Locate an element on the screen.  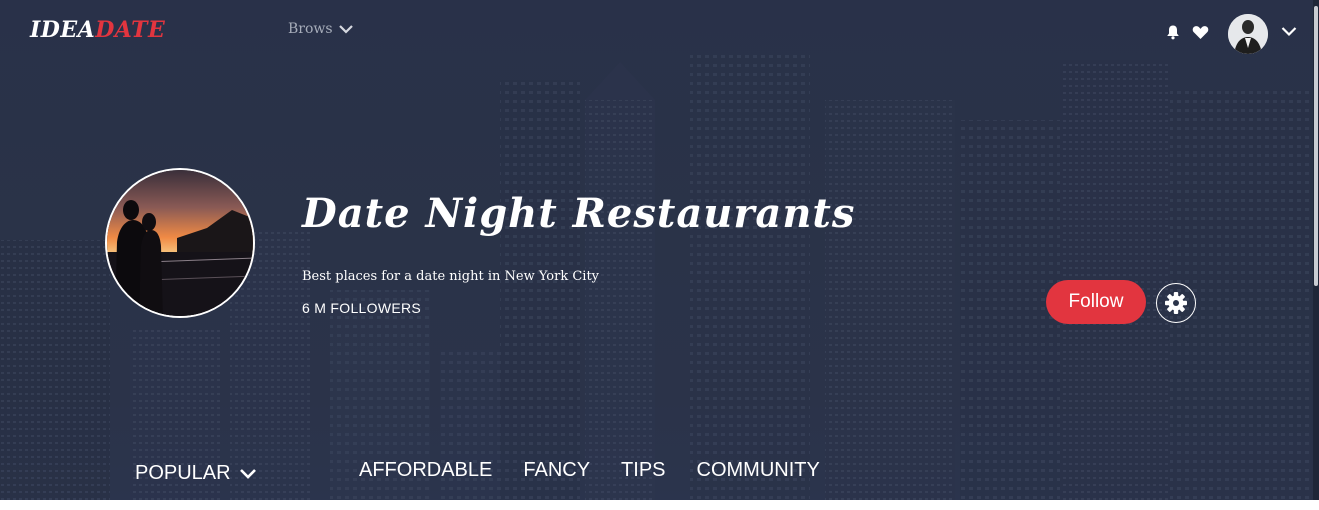
scrollbar-thumb is located at coordinates (1316, 146).